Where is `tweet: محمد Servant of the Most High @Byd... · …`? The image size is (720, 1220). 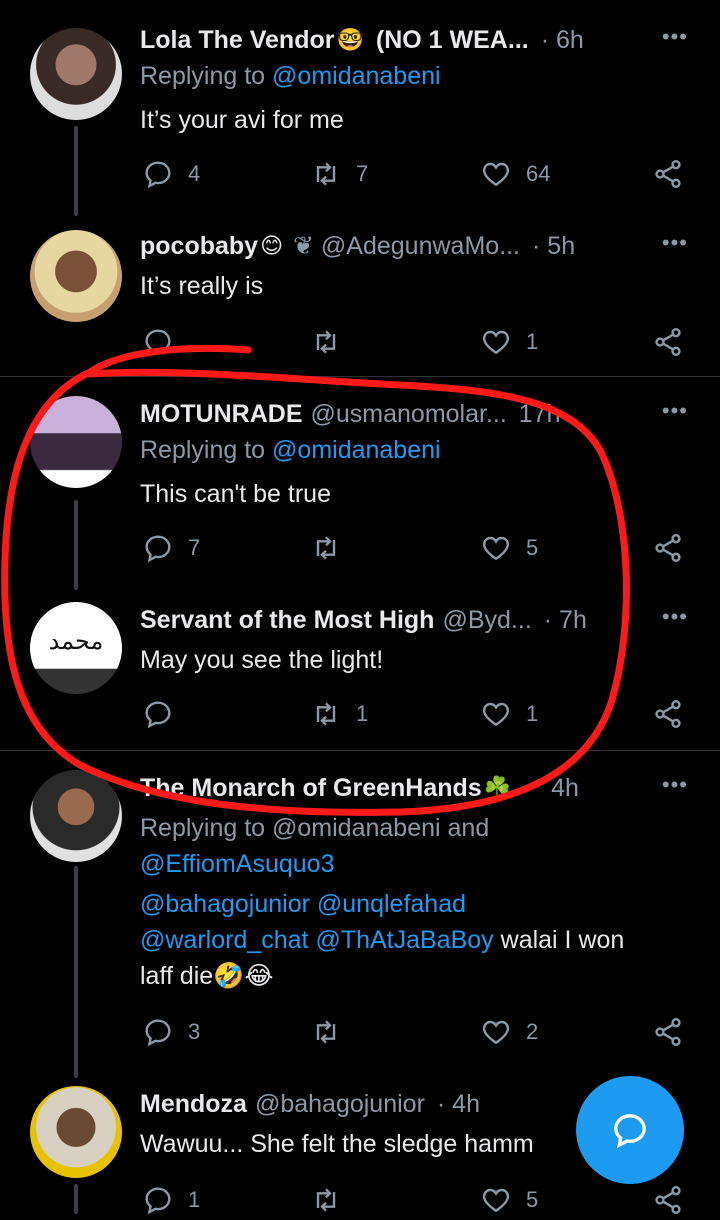 tweet: محمد Servant of the Most High @Byd... · … is located at coordinates (360, 675).